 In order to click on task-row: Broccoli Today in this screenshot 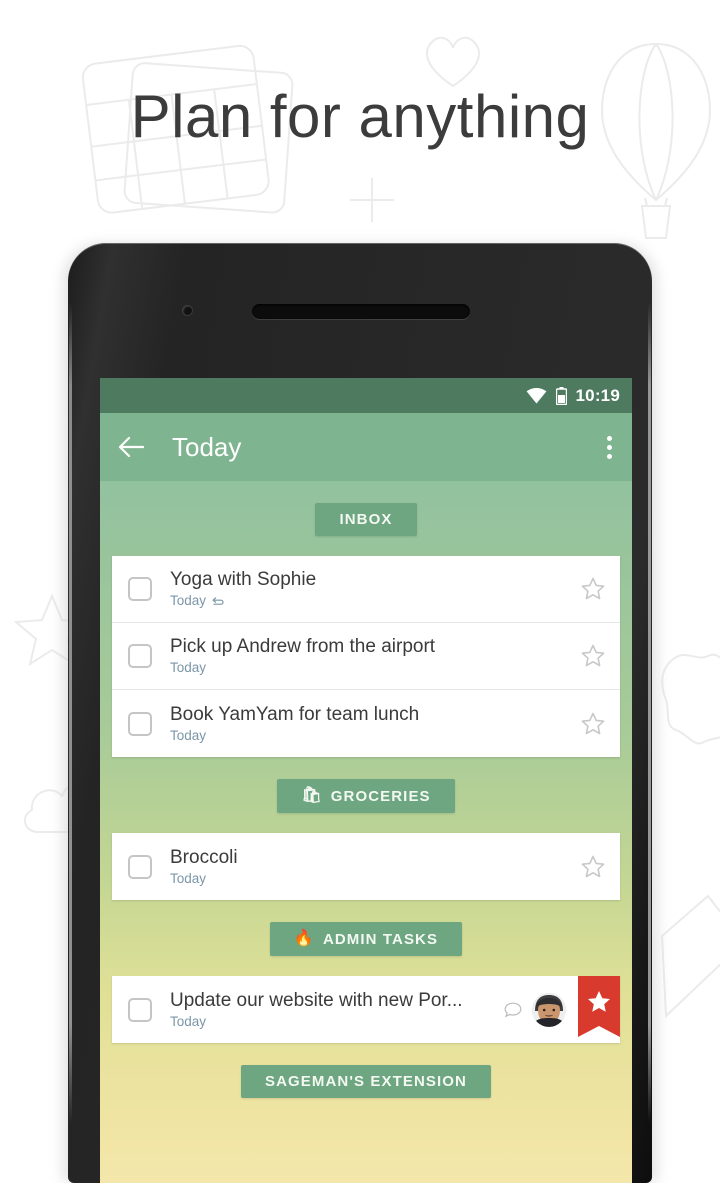, I will do `click(366, 866)`.